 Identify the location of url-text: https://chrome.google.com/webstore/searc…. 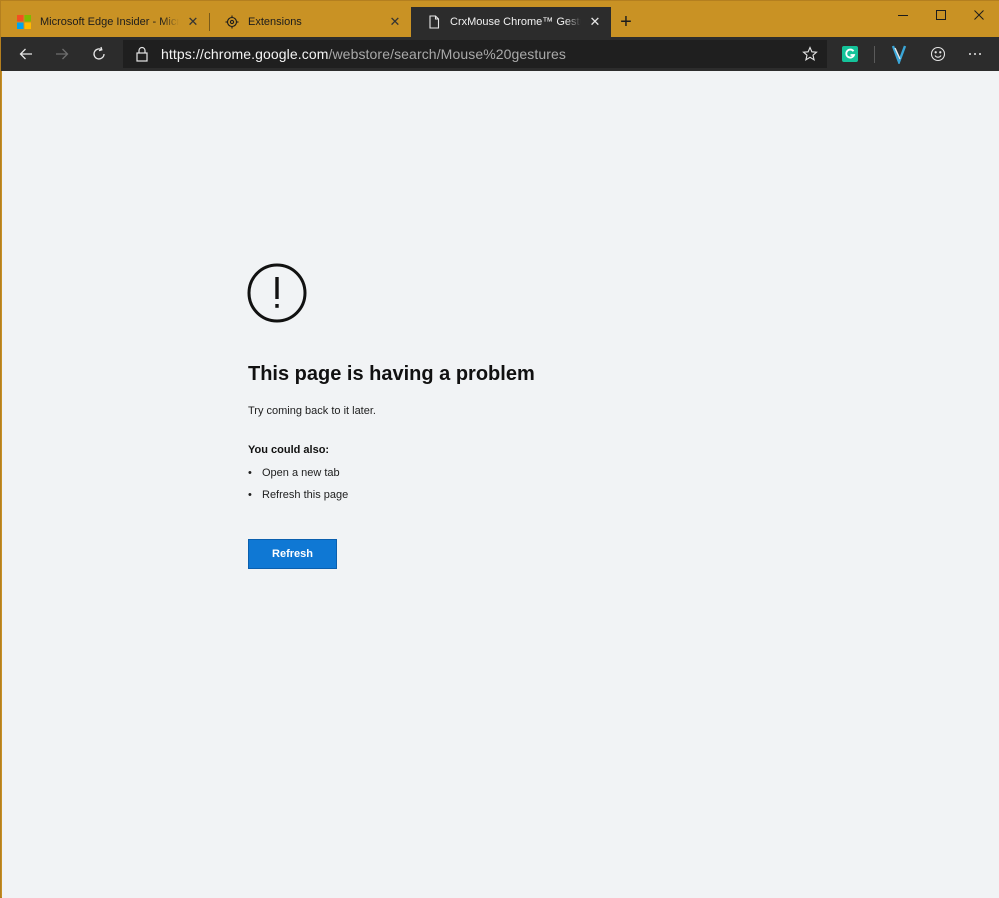
(363, 54).